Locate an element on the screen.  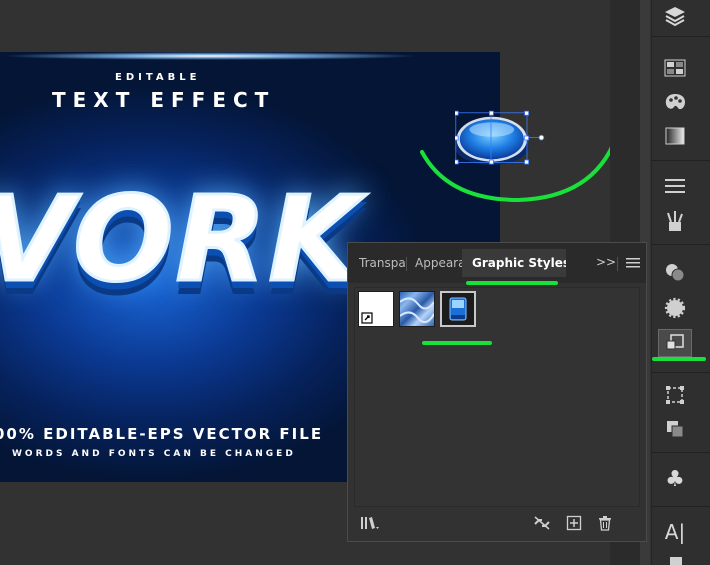
tab-graphic-styles: Graphic Styles is located at coordinates (514, 263).